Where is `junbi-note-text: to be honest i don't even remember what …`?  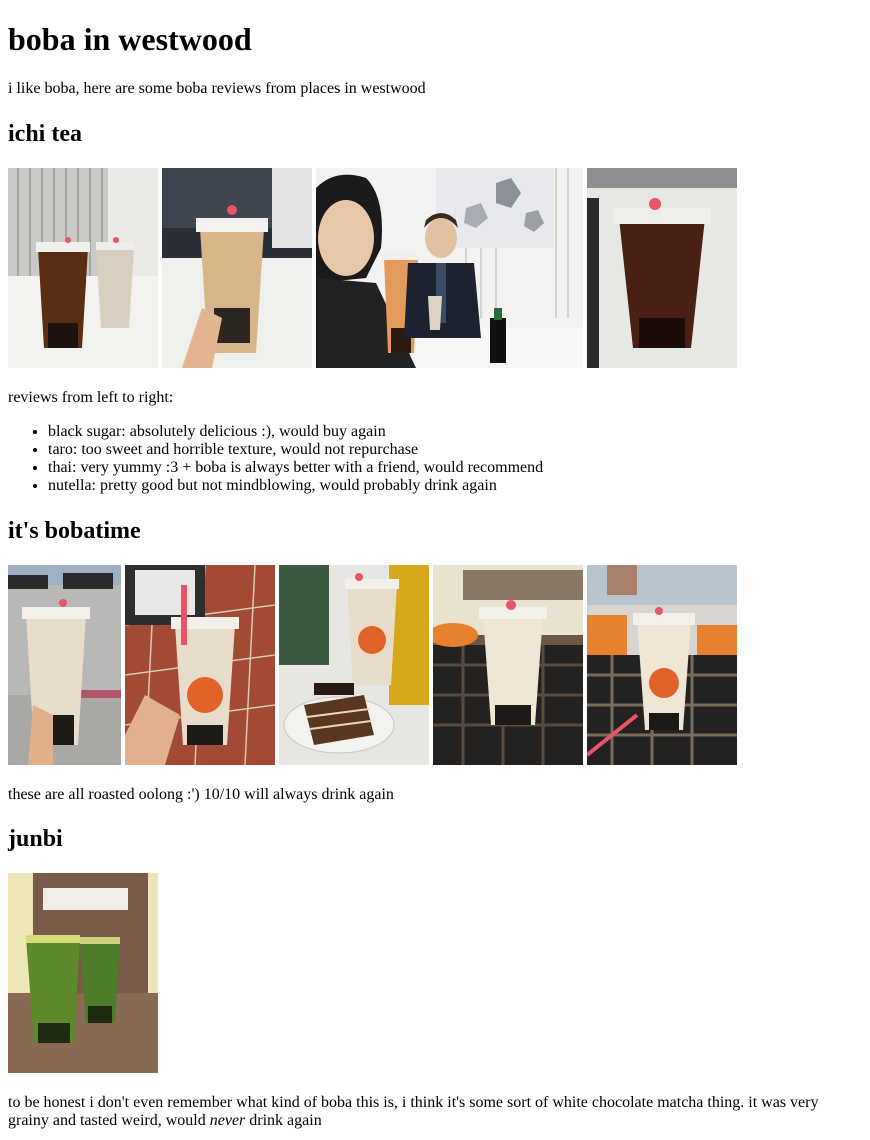
junbi-note-text: to be honest i don't even remember what … is located at coordinates (413, 1111).